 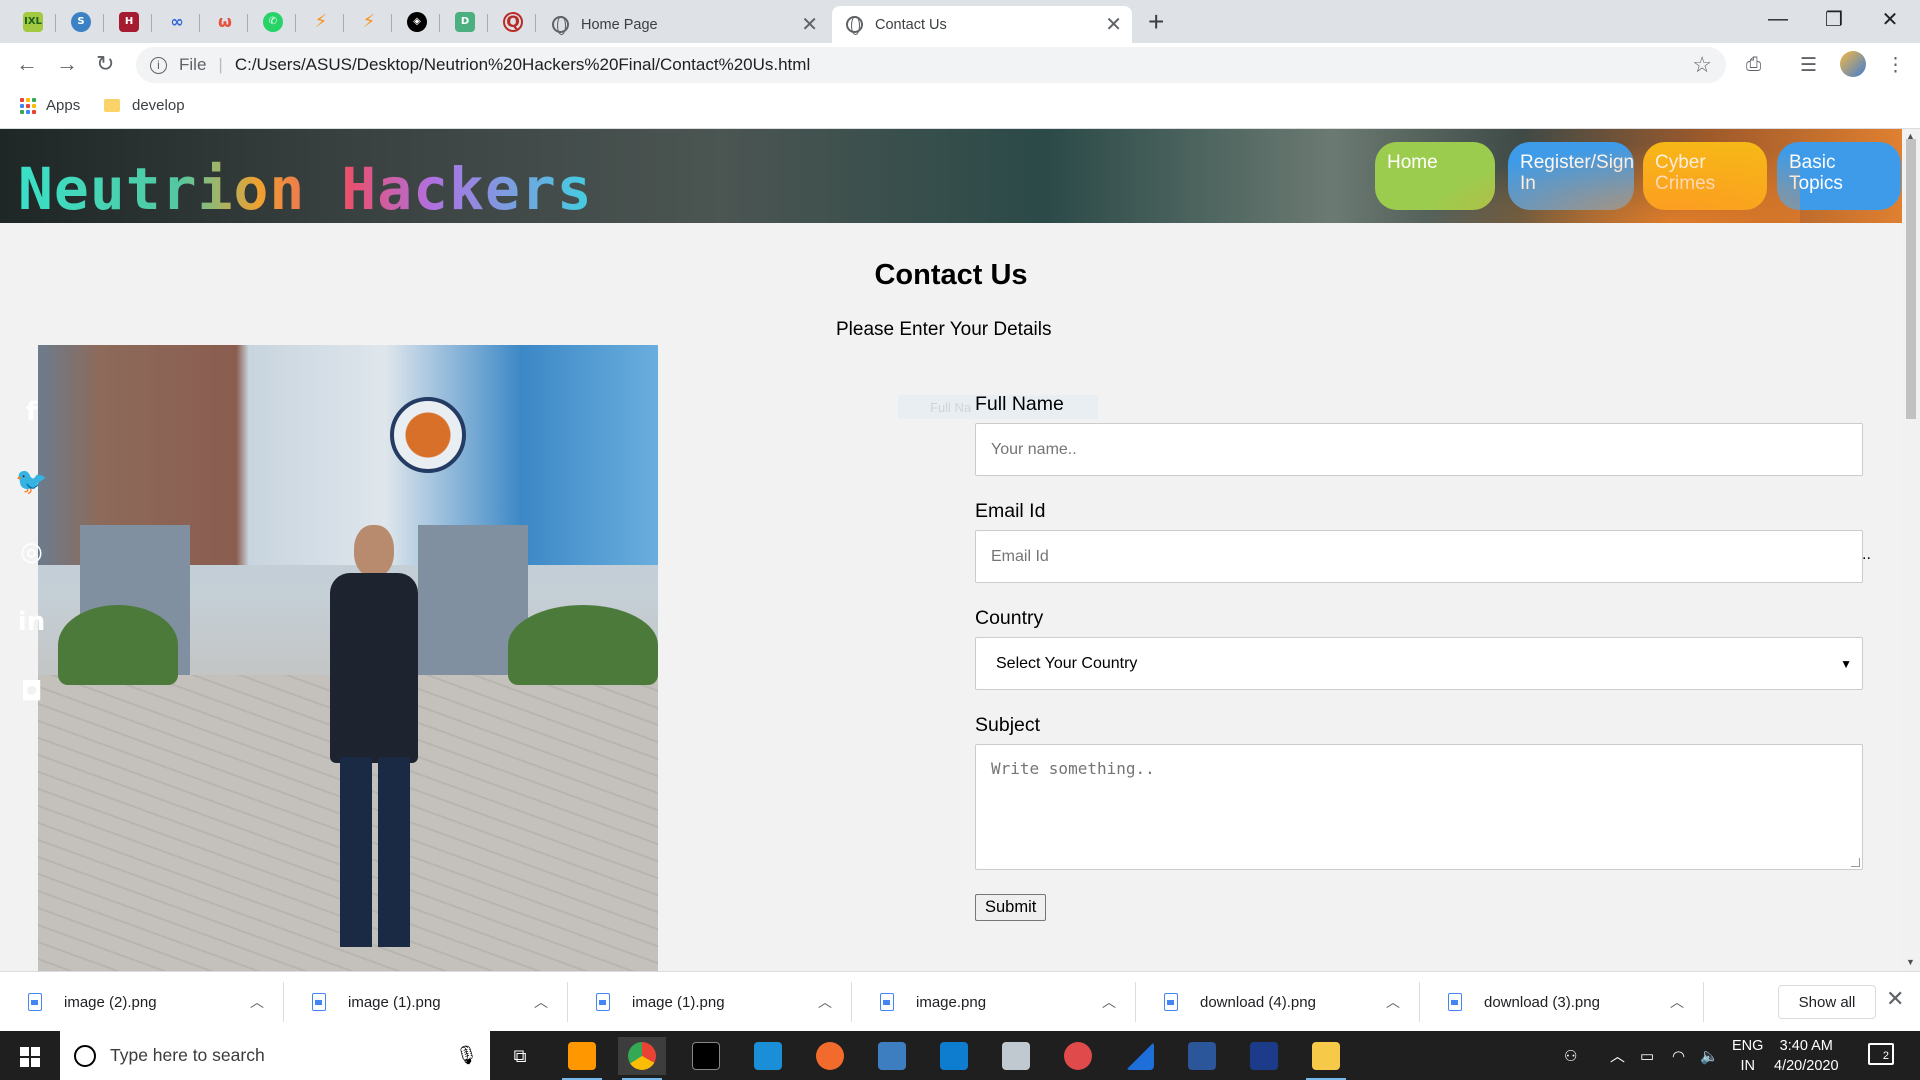 What do you see at coordinates (1570, 1055) in the screenshot?
I see `people-icon: ⚇` at bounding box center [1570, 1055].